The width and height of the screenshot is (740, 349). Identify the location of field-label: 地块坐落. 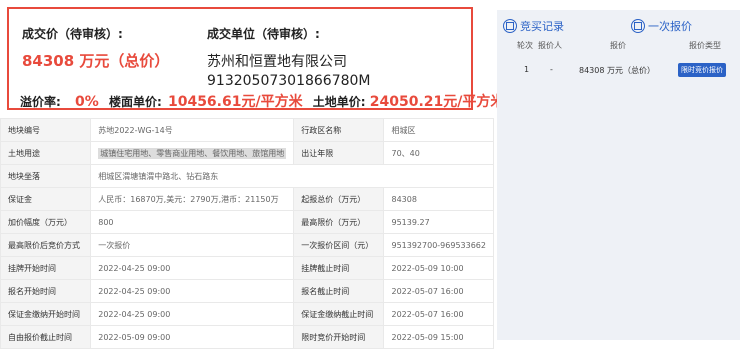
(46, 176).